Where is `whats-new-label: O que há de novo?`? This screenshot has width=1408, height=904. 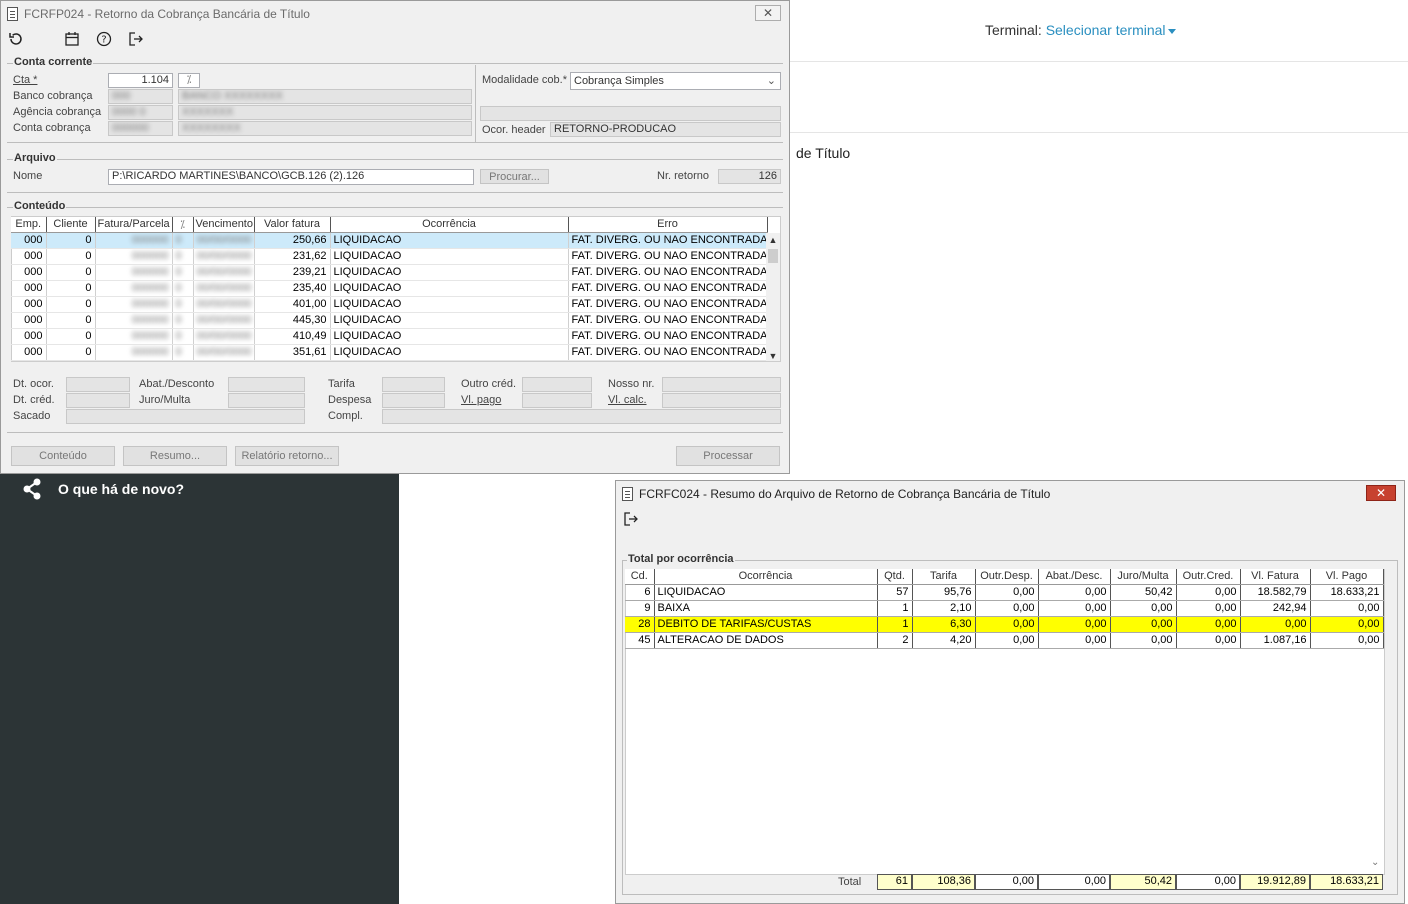 whats-new-label: O que há de novo? is located at coordinates (121, 489).